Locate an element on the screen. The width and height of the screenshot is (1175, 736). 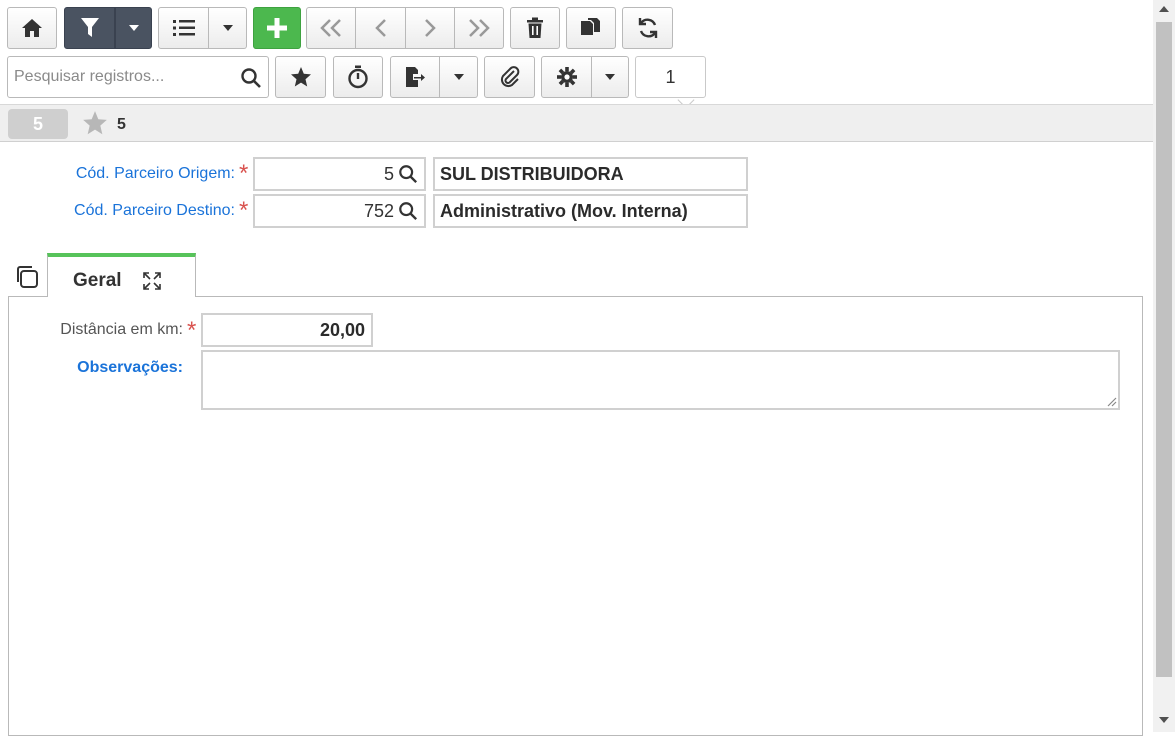
distancia-value: 20,00 is located at coordinates (342, 329).